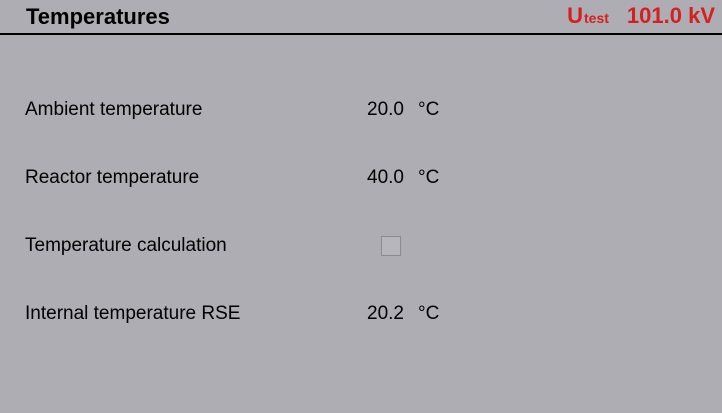  Describe the element at coordinates (361, 178) in the screenshot. I see `row-reactor-temperature: Reactor temperature 40.0 °C` at that location.